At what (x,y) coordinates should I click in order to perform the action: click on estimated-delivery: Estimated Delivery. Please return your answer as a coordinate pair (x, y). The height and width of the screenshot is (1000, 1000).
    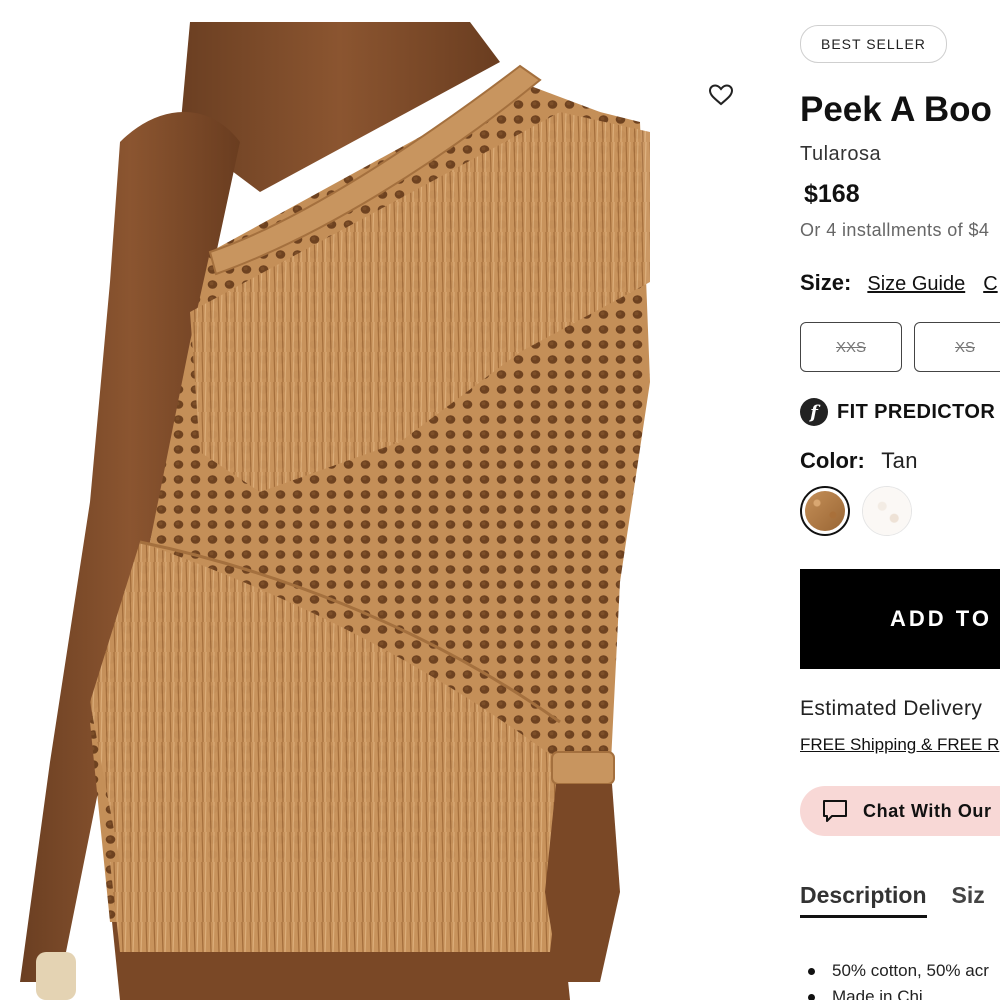
    Looking at the image, I should click on (891, 708).